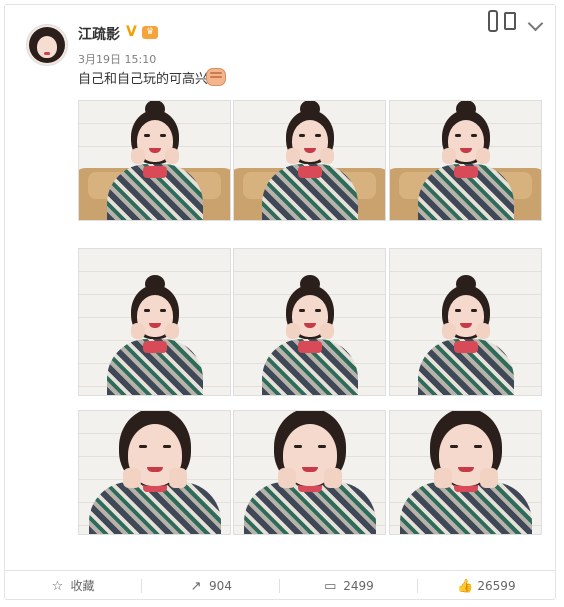 This screenshot has height=607, width=564. What do you see at coordinates (358, 586) in the screenshot?
I see `comment-count: 2499` at bounding box center [358, 586].